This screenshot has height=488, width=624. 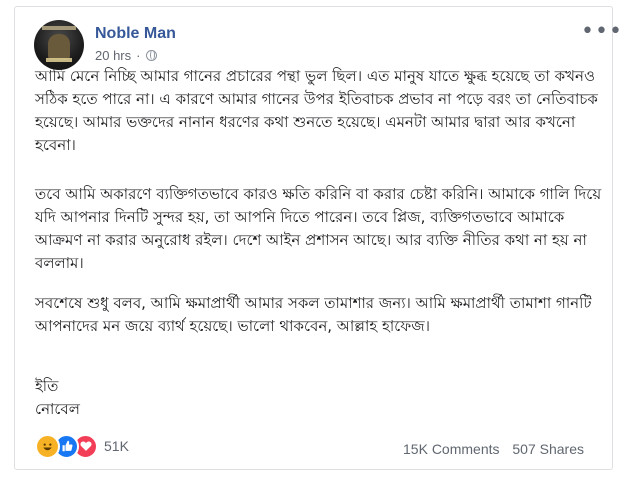 I want to click on post-meta: 20 hrs ·, so click(x=126, y=55).